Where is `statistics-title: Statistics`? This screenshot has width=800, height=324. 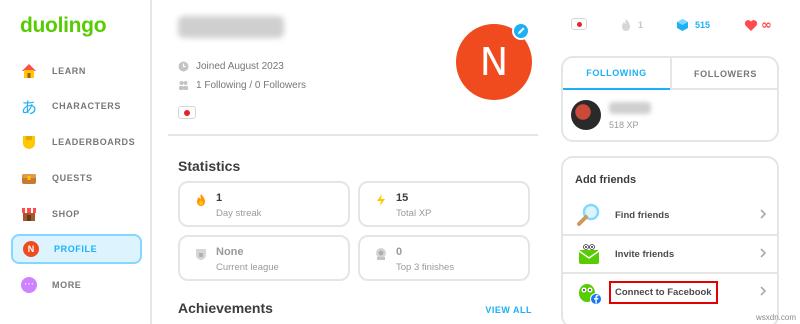 statistics-title: Statistics is located at coordinates (209, 166).